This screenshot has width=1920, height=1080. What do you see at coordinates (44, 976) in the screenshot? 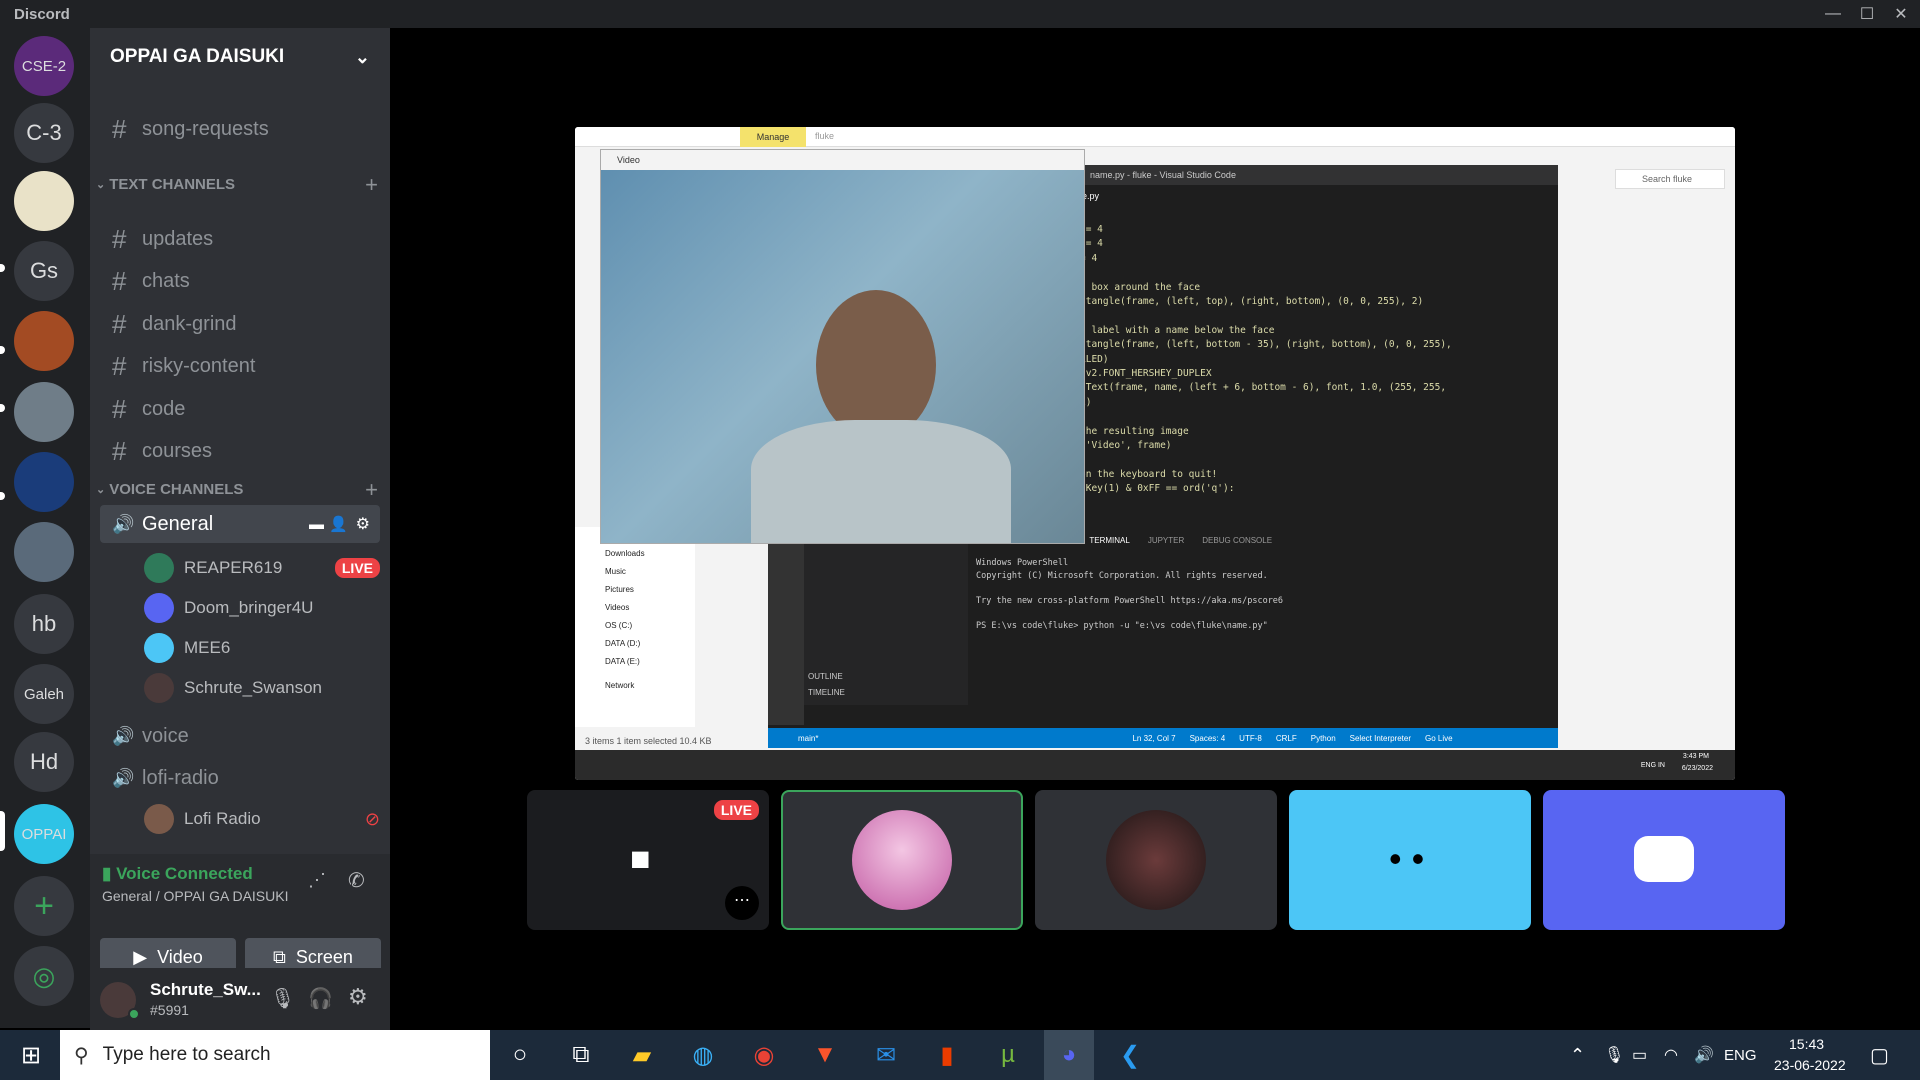
I see `explore-compass-icon: ◎` at bounding box center [44, 976].